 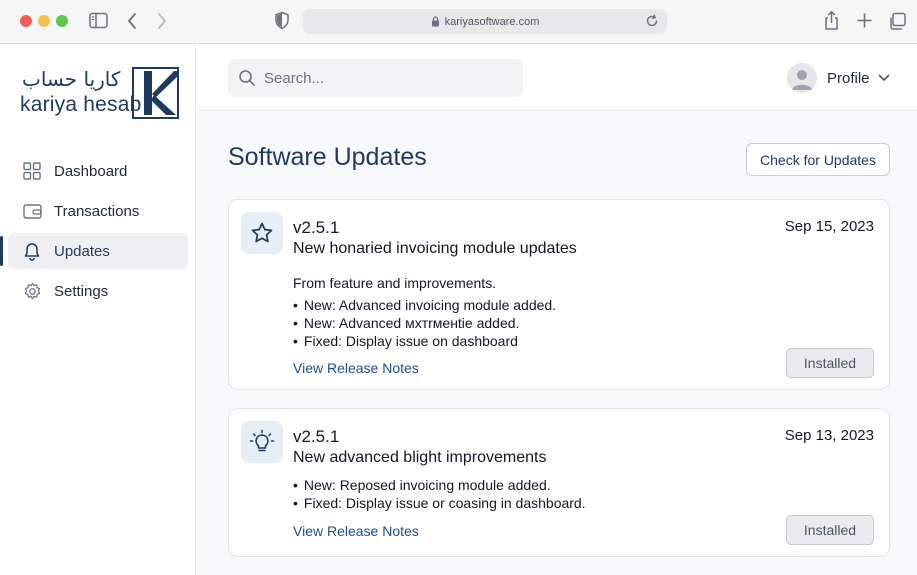 What do you see at coordinates (91, 171) in the screenshot?
I see `sidebar-item-label: Dashboard` at bounding box center [91, 171].